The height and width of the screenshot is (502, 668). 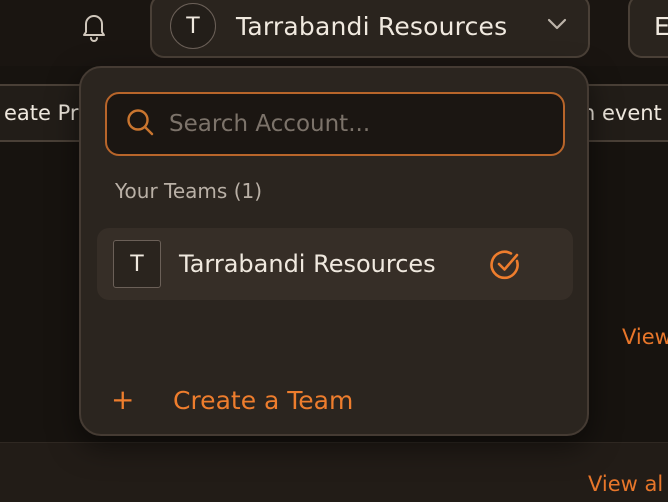 What do you see at coordinates (193, 26) in the screenshot?
I see `team-avatar: T` at bounding box center [193, 26].